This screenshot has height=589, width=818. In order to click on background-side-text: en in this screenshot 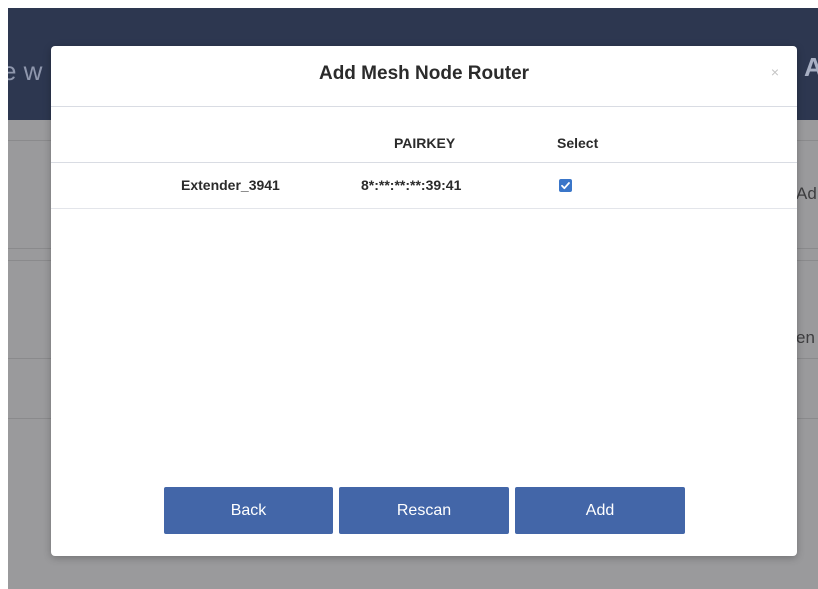, I will do `click(805, 337)`.